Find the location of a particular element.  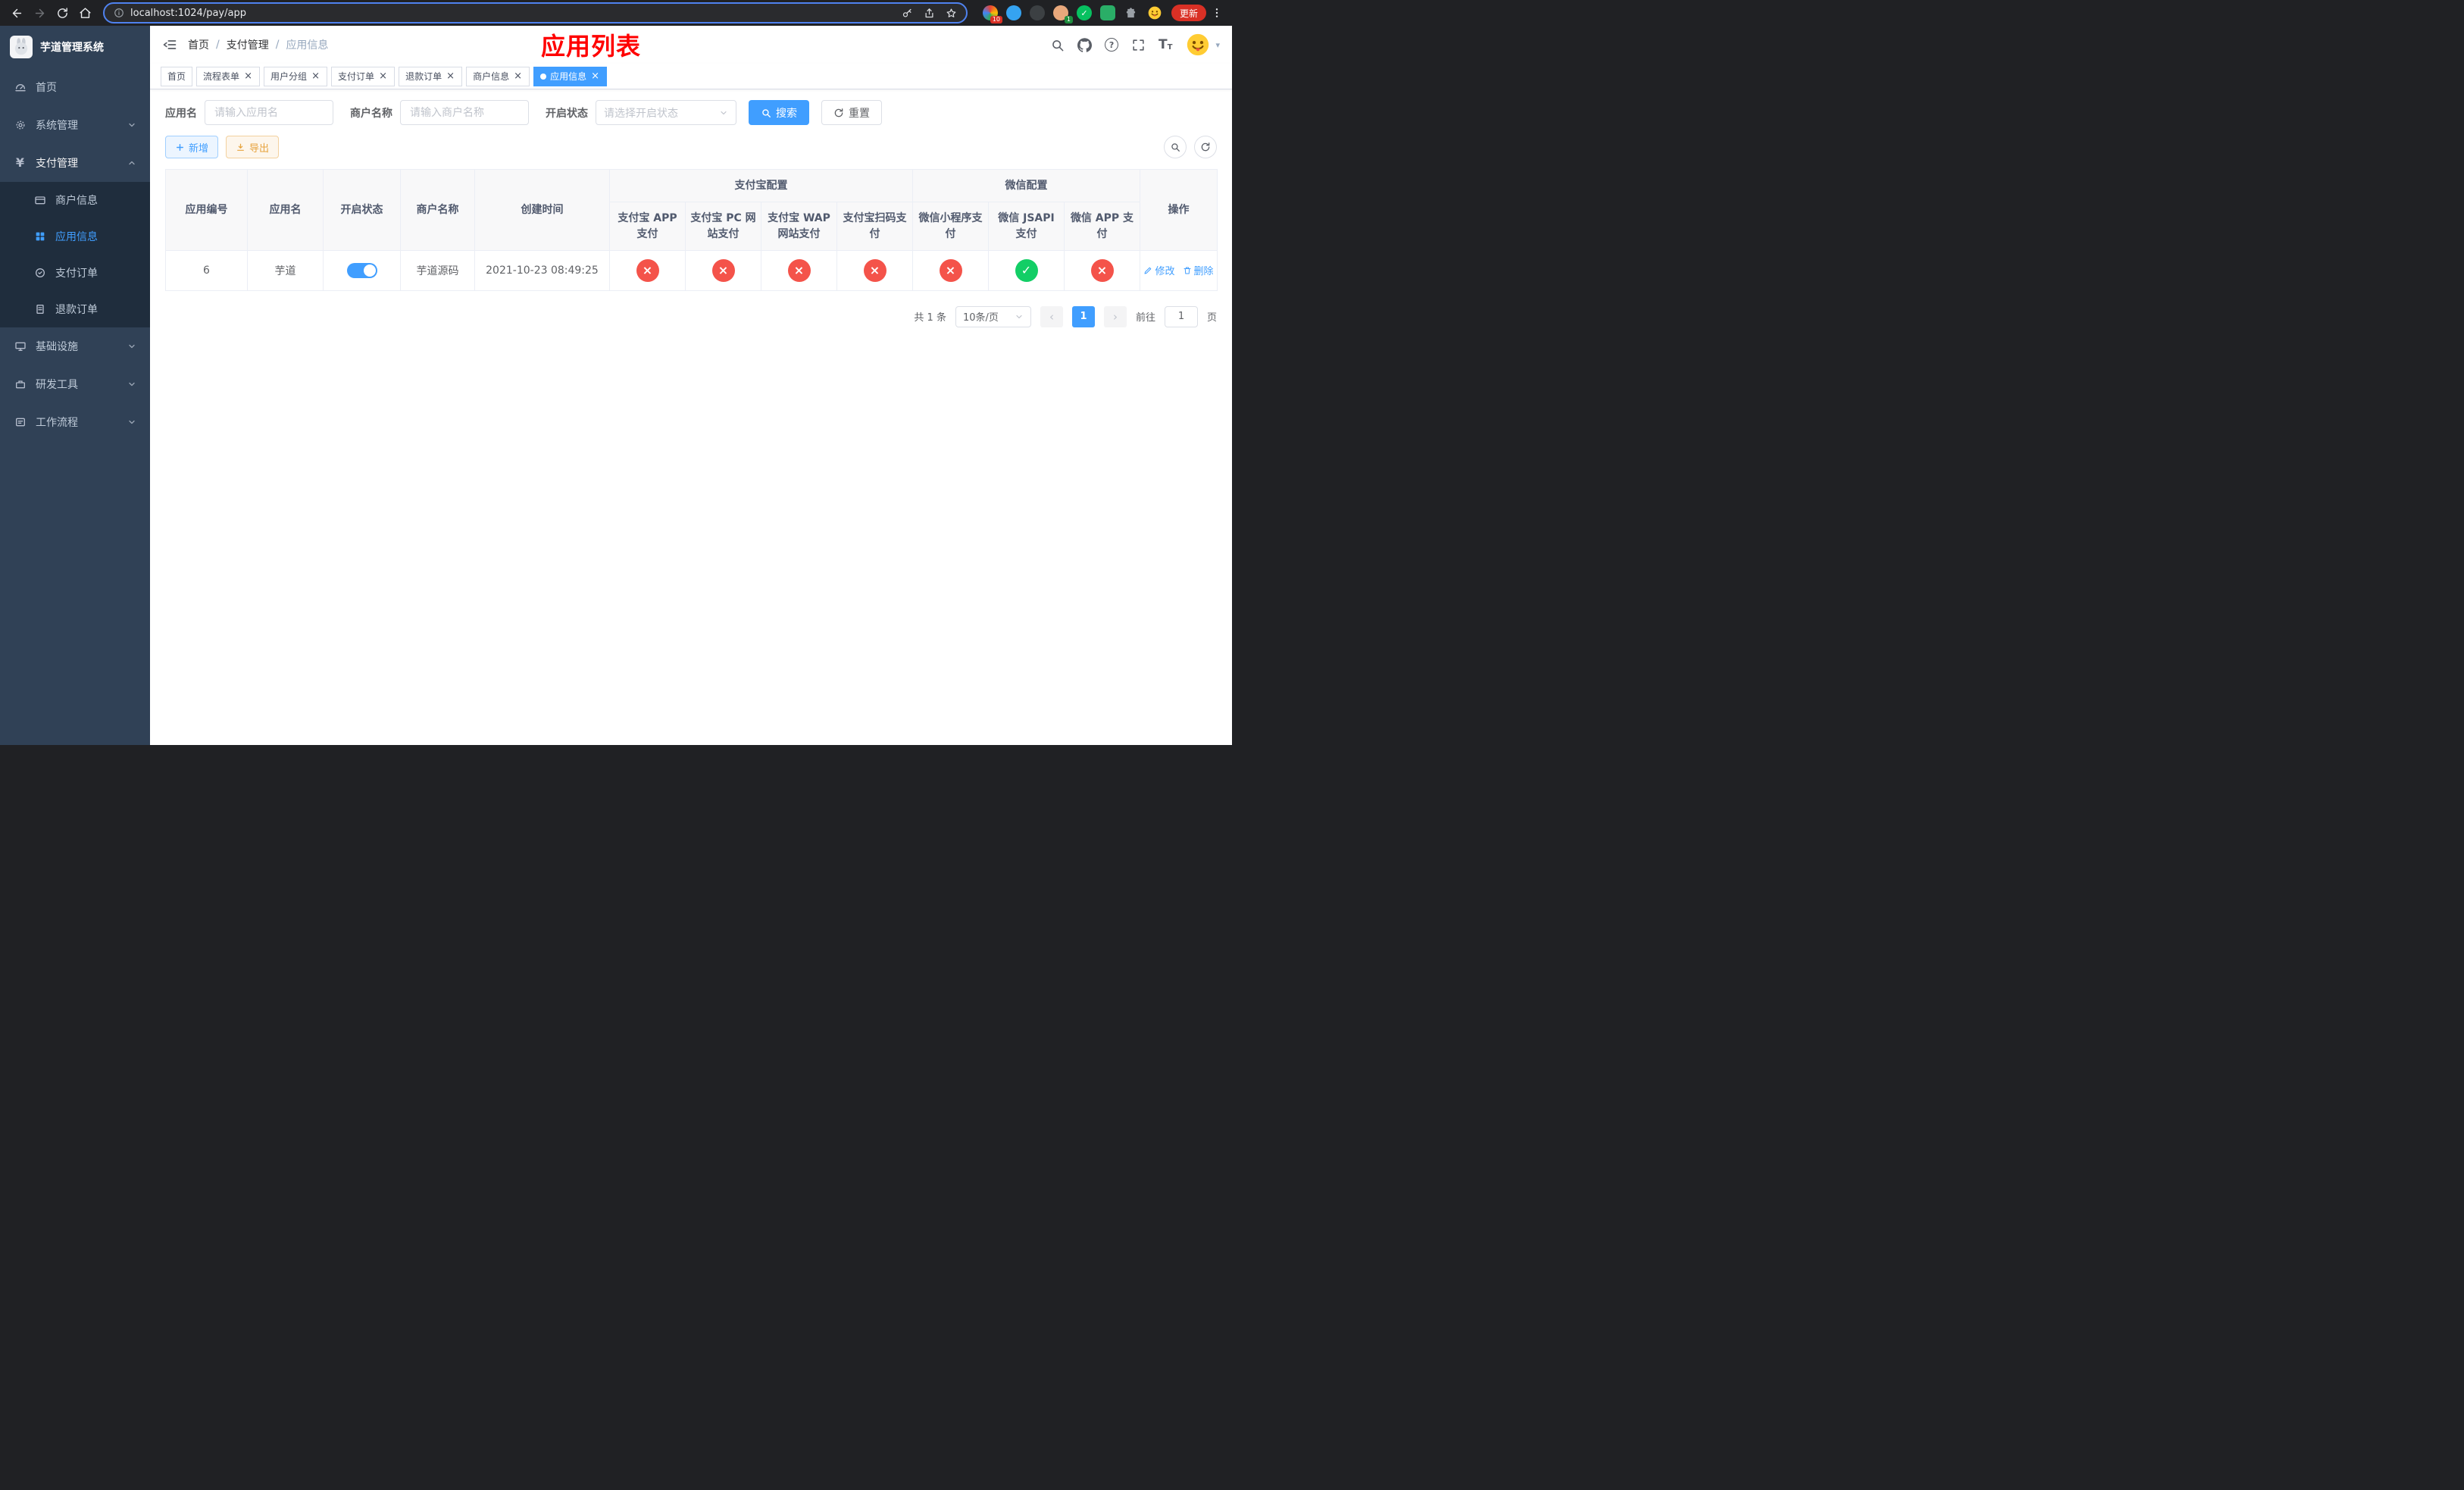

sidebar-item-label: 工作流程 is located at coordinates (57, 423).